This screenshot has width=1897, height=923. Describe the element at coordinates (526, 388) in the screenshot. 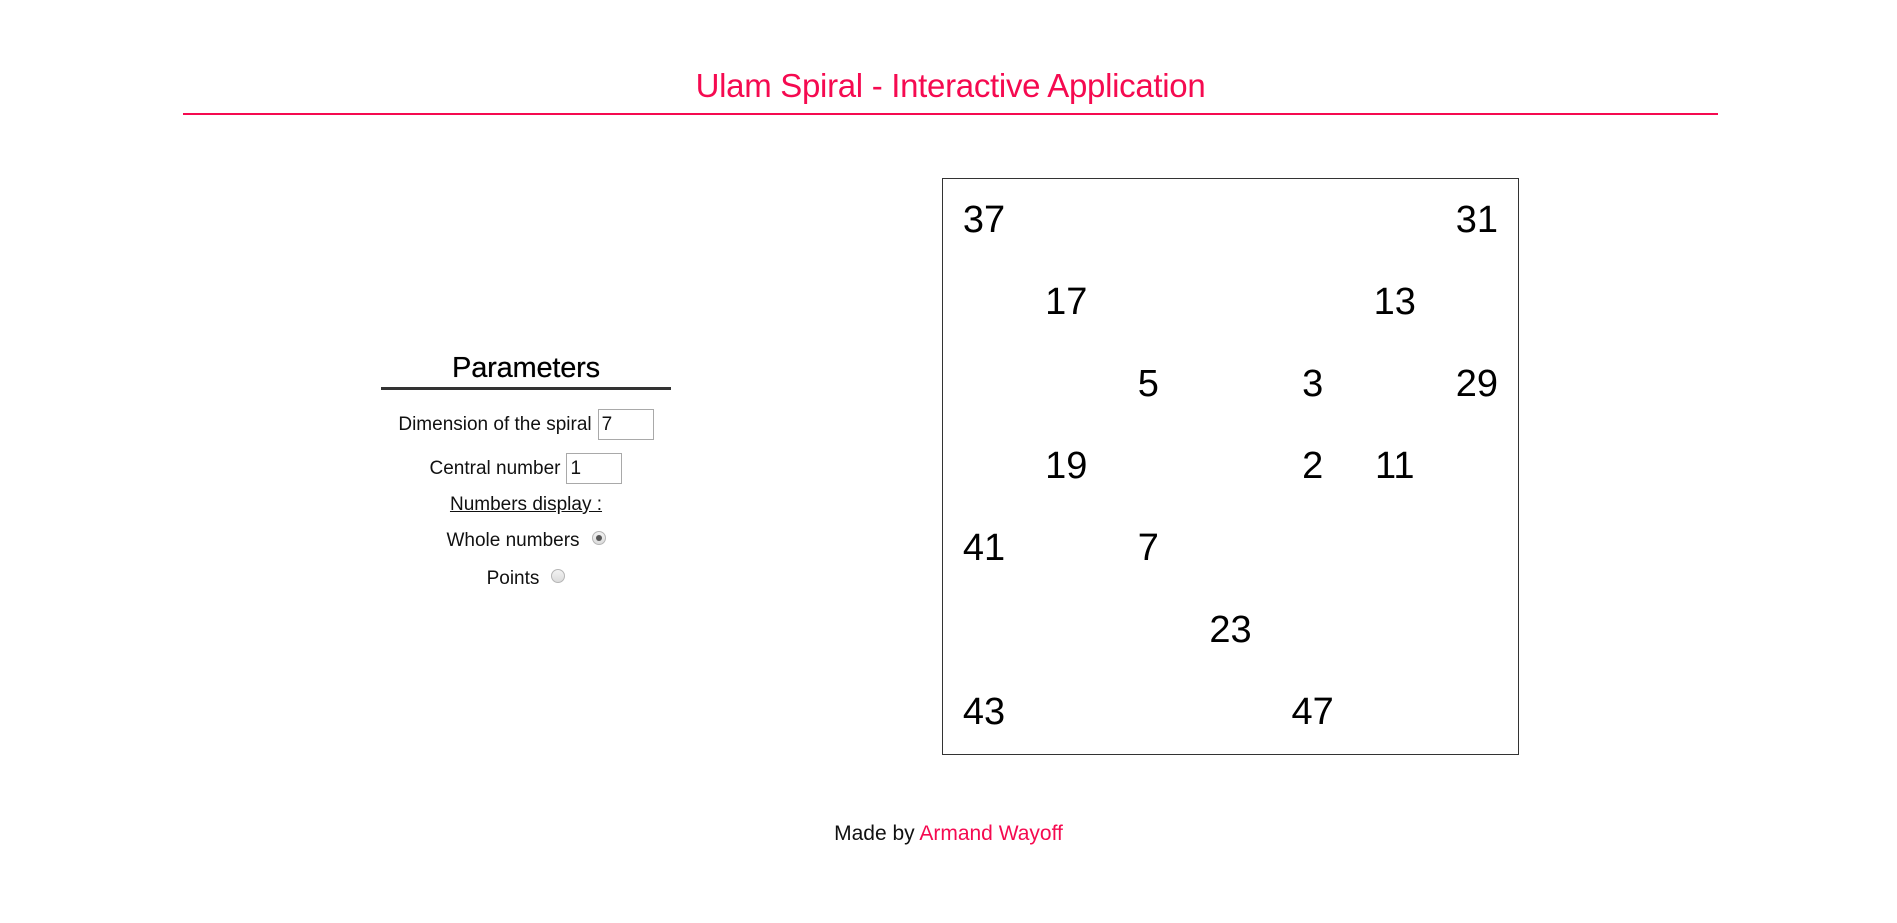

I see `parameters-divider` at that location.